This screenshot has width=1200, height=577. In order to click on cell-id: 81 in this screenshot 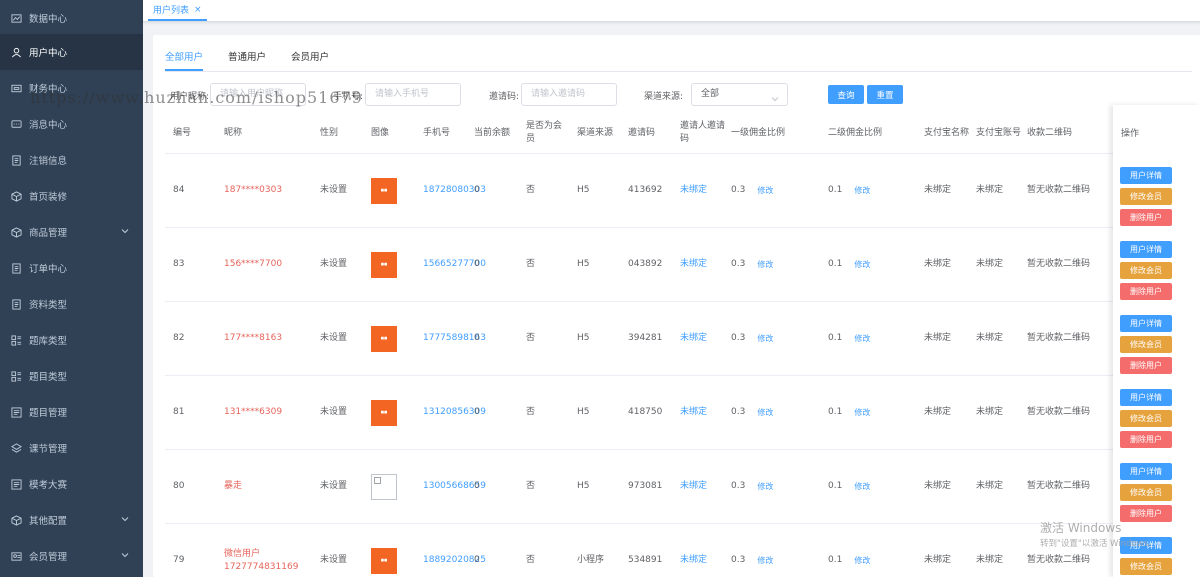, I will do `click(179, 412)`.